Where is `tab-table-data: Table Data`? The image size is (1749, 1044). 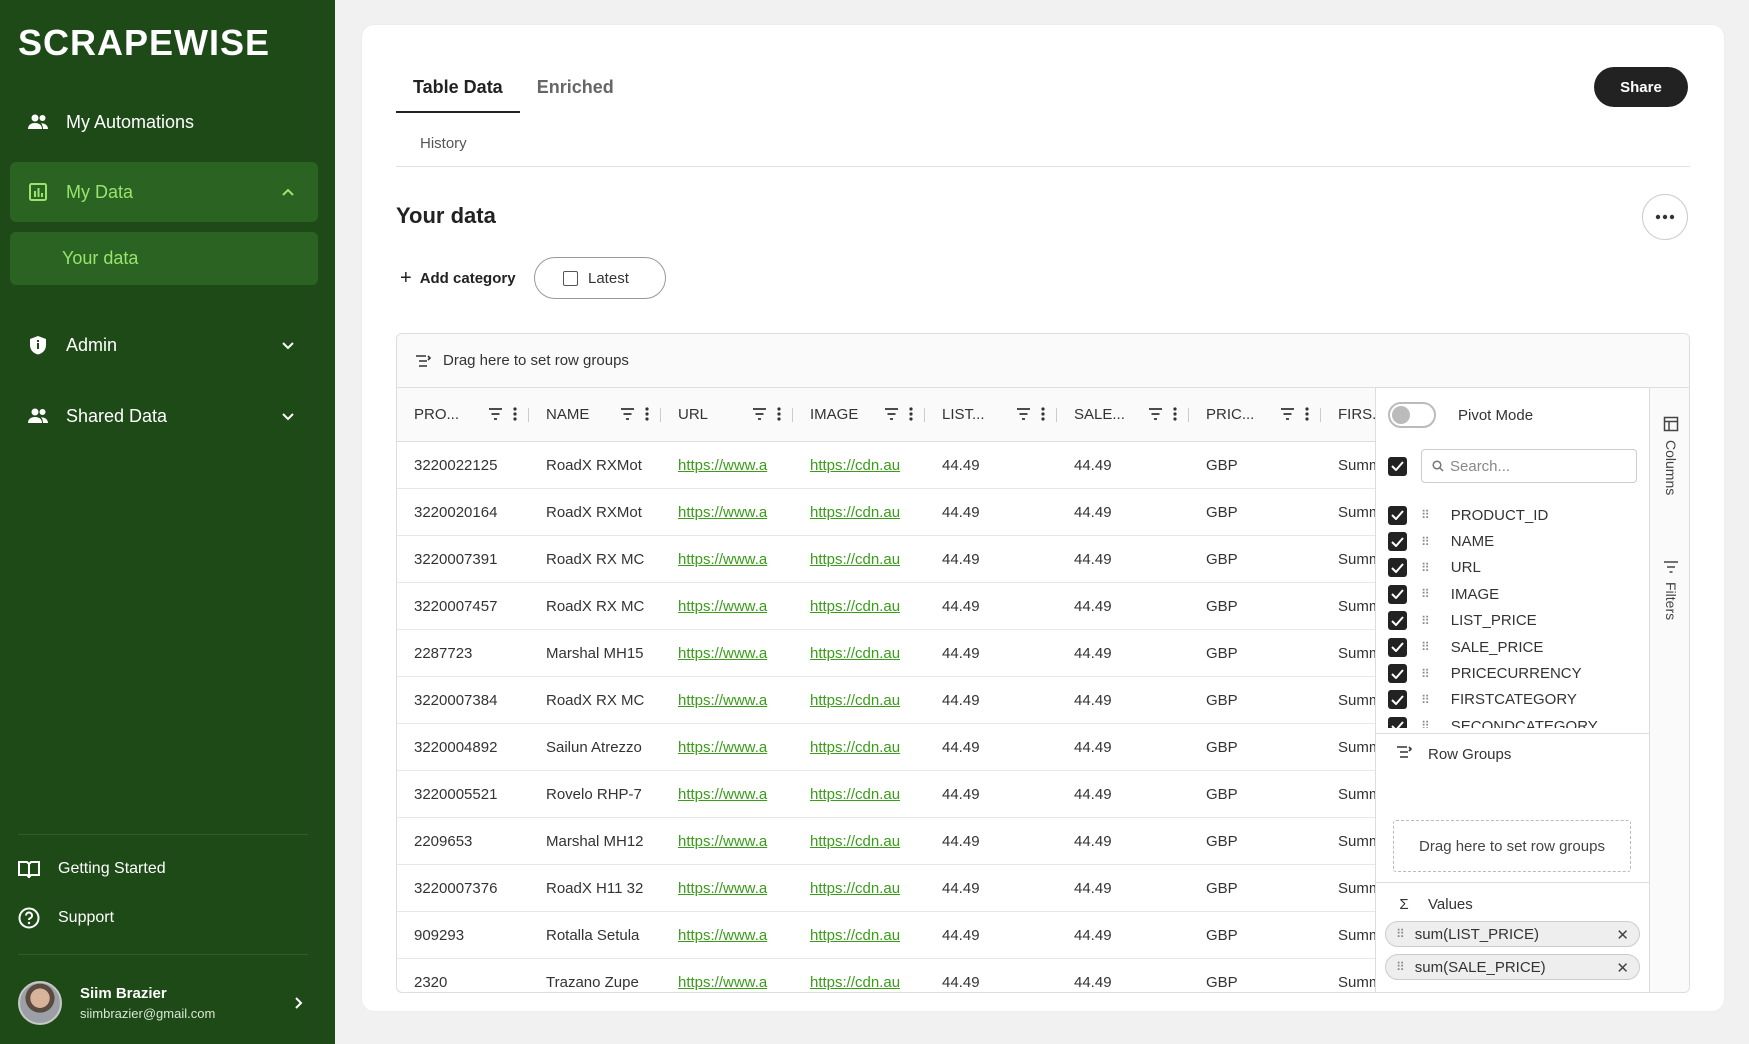 tab-table-data: Table Data is located at coordinates (458, 89).